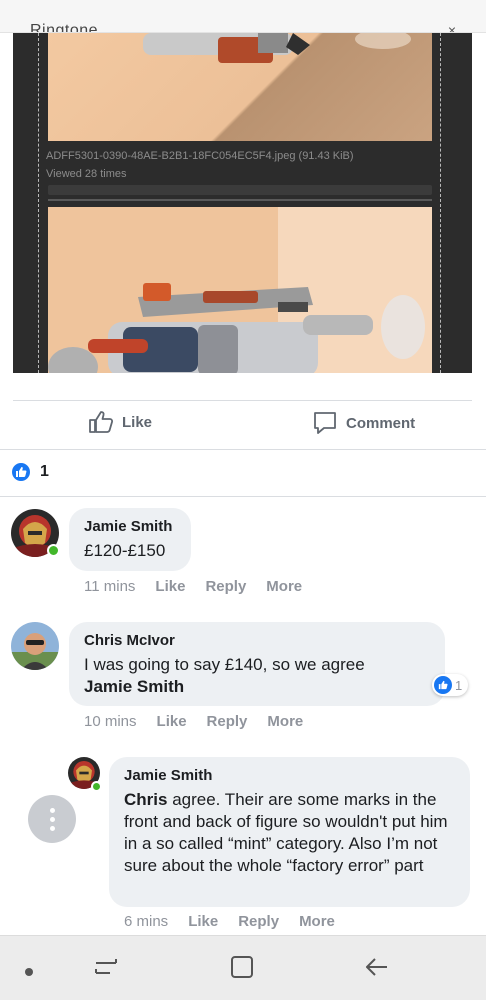  Describe the element at coordinates (109, 586) in the screenshot. I see `comment-time: 11 mins` at that location.